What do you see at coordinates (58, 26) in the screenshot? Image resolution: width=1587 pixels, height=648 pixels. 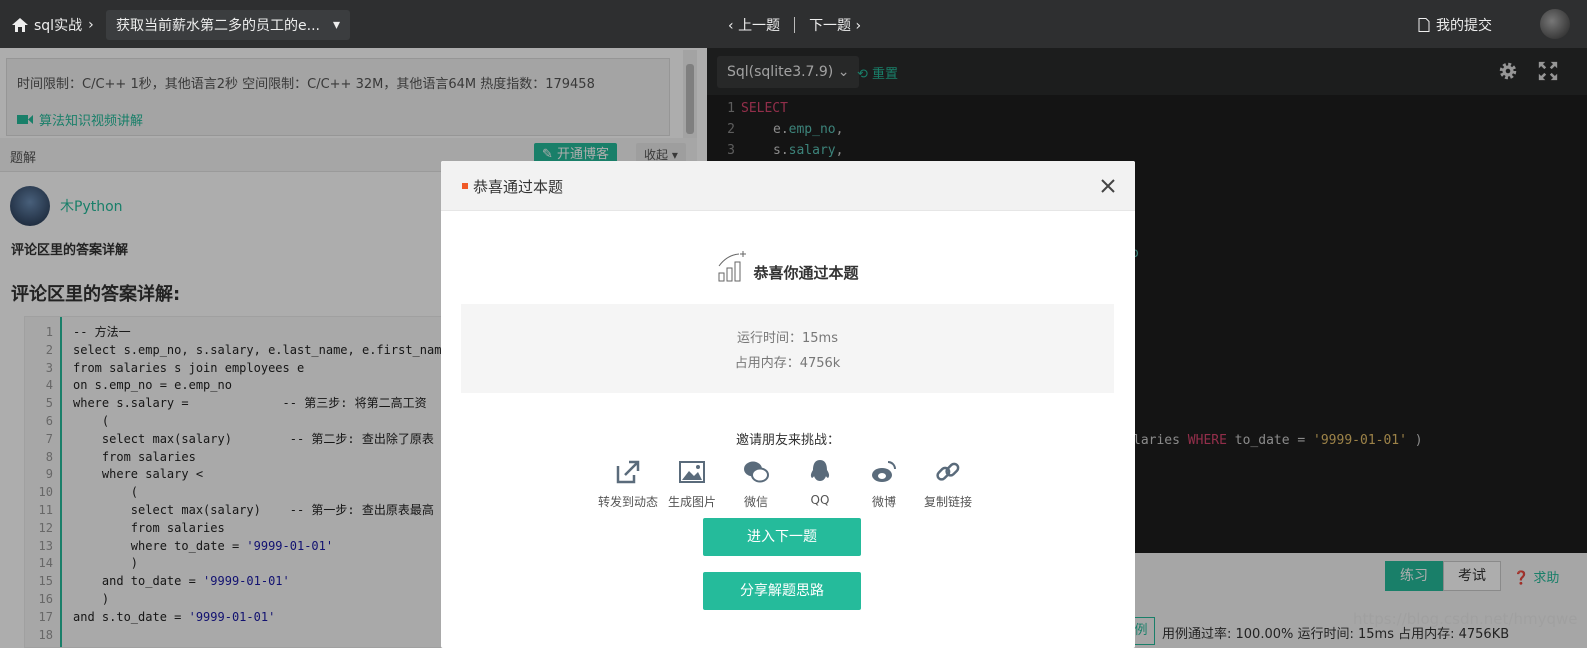 I see `breadcrumb-label: sql实战` at bounding box center [58, 26].